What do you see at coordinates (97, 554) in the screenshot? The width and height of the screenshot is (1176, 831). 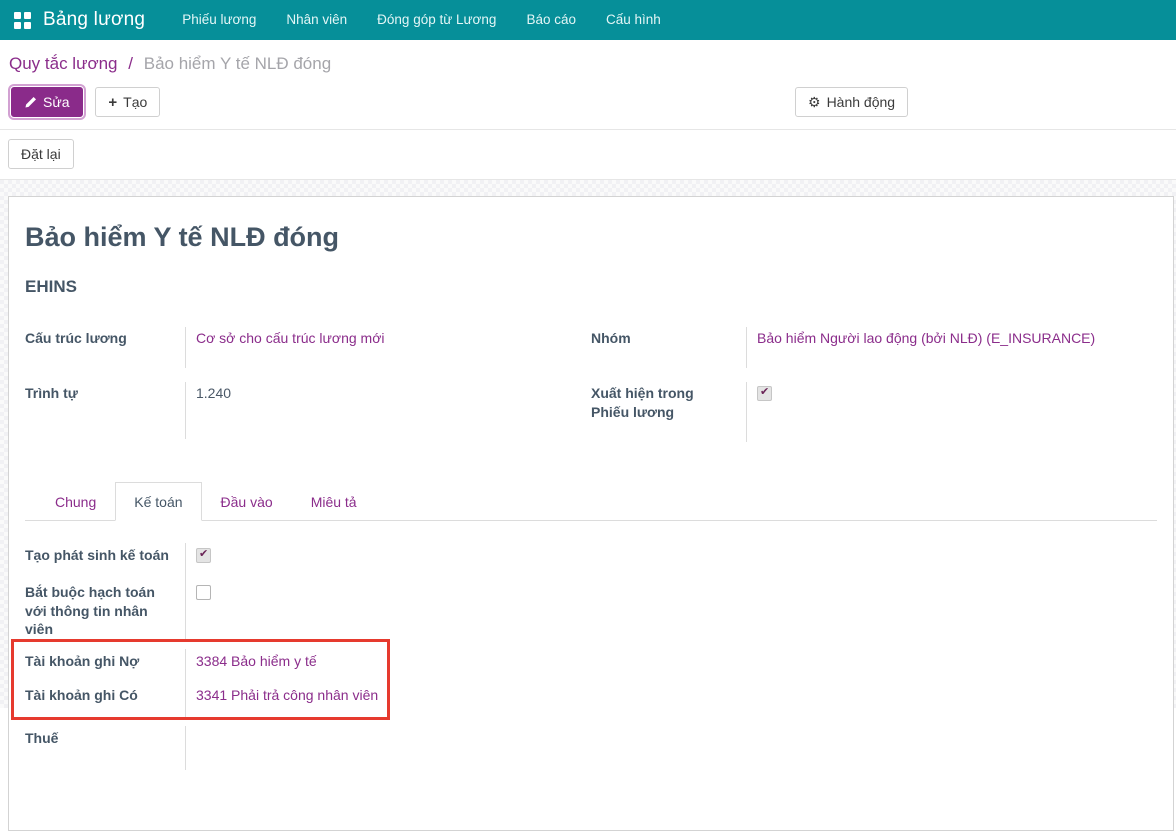 I see `generate-entries-label: Tạo phát sinh kế toán` at bounding box center [97, 554].